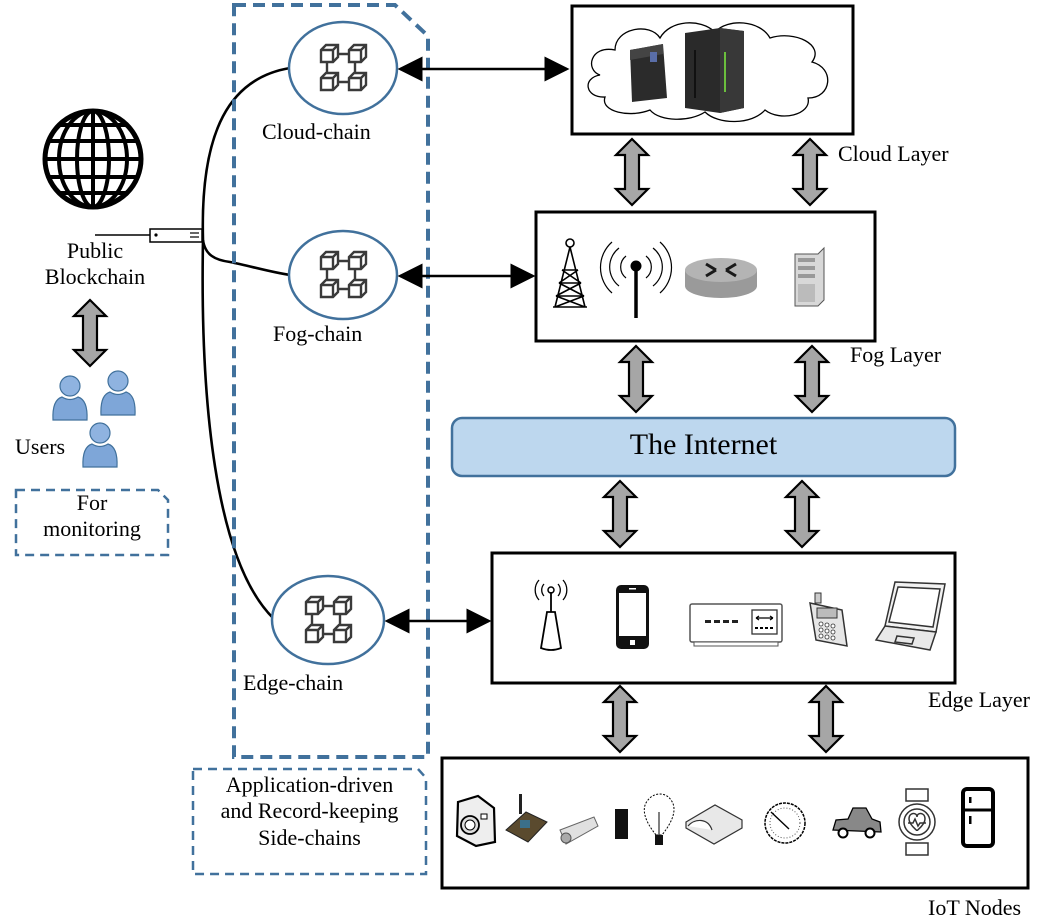  I want to click on iot-nodes-label: IoT Nodes, so click(975, 907).